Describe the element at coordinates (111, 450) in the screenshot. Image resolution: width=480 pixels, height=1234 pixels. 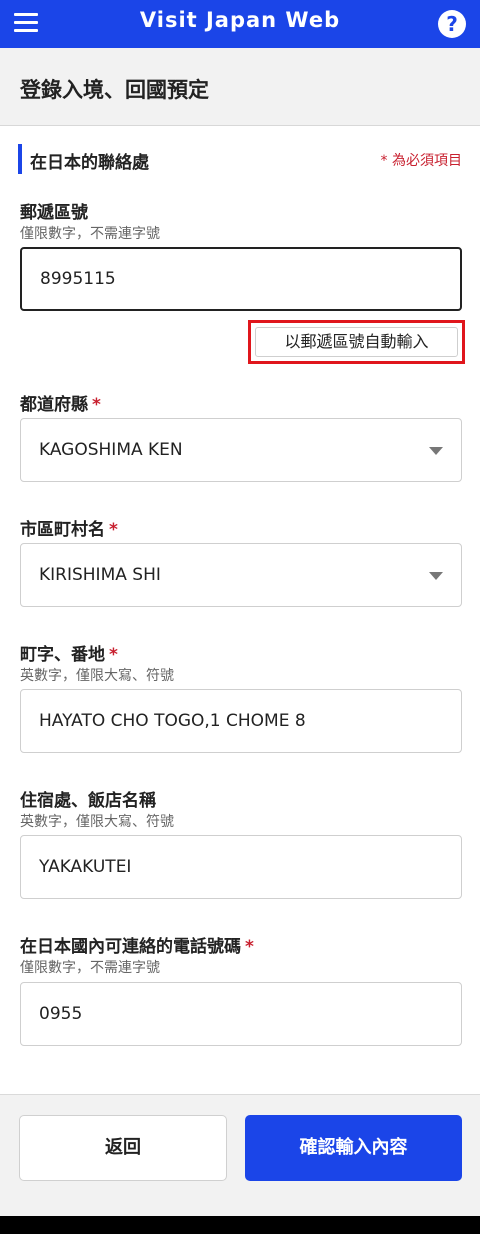
I see `prefecture-value: KAGOSHIMA KEN` at that location.